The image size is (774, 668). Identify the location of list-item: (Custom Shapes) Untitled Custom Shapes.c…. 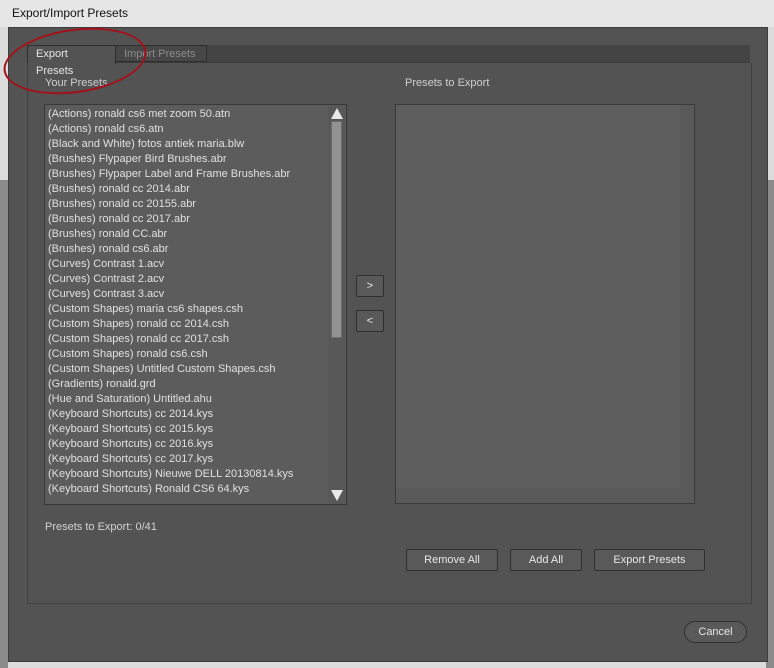
(188, 369).